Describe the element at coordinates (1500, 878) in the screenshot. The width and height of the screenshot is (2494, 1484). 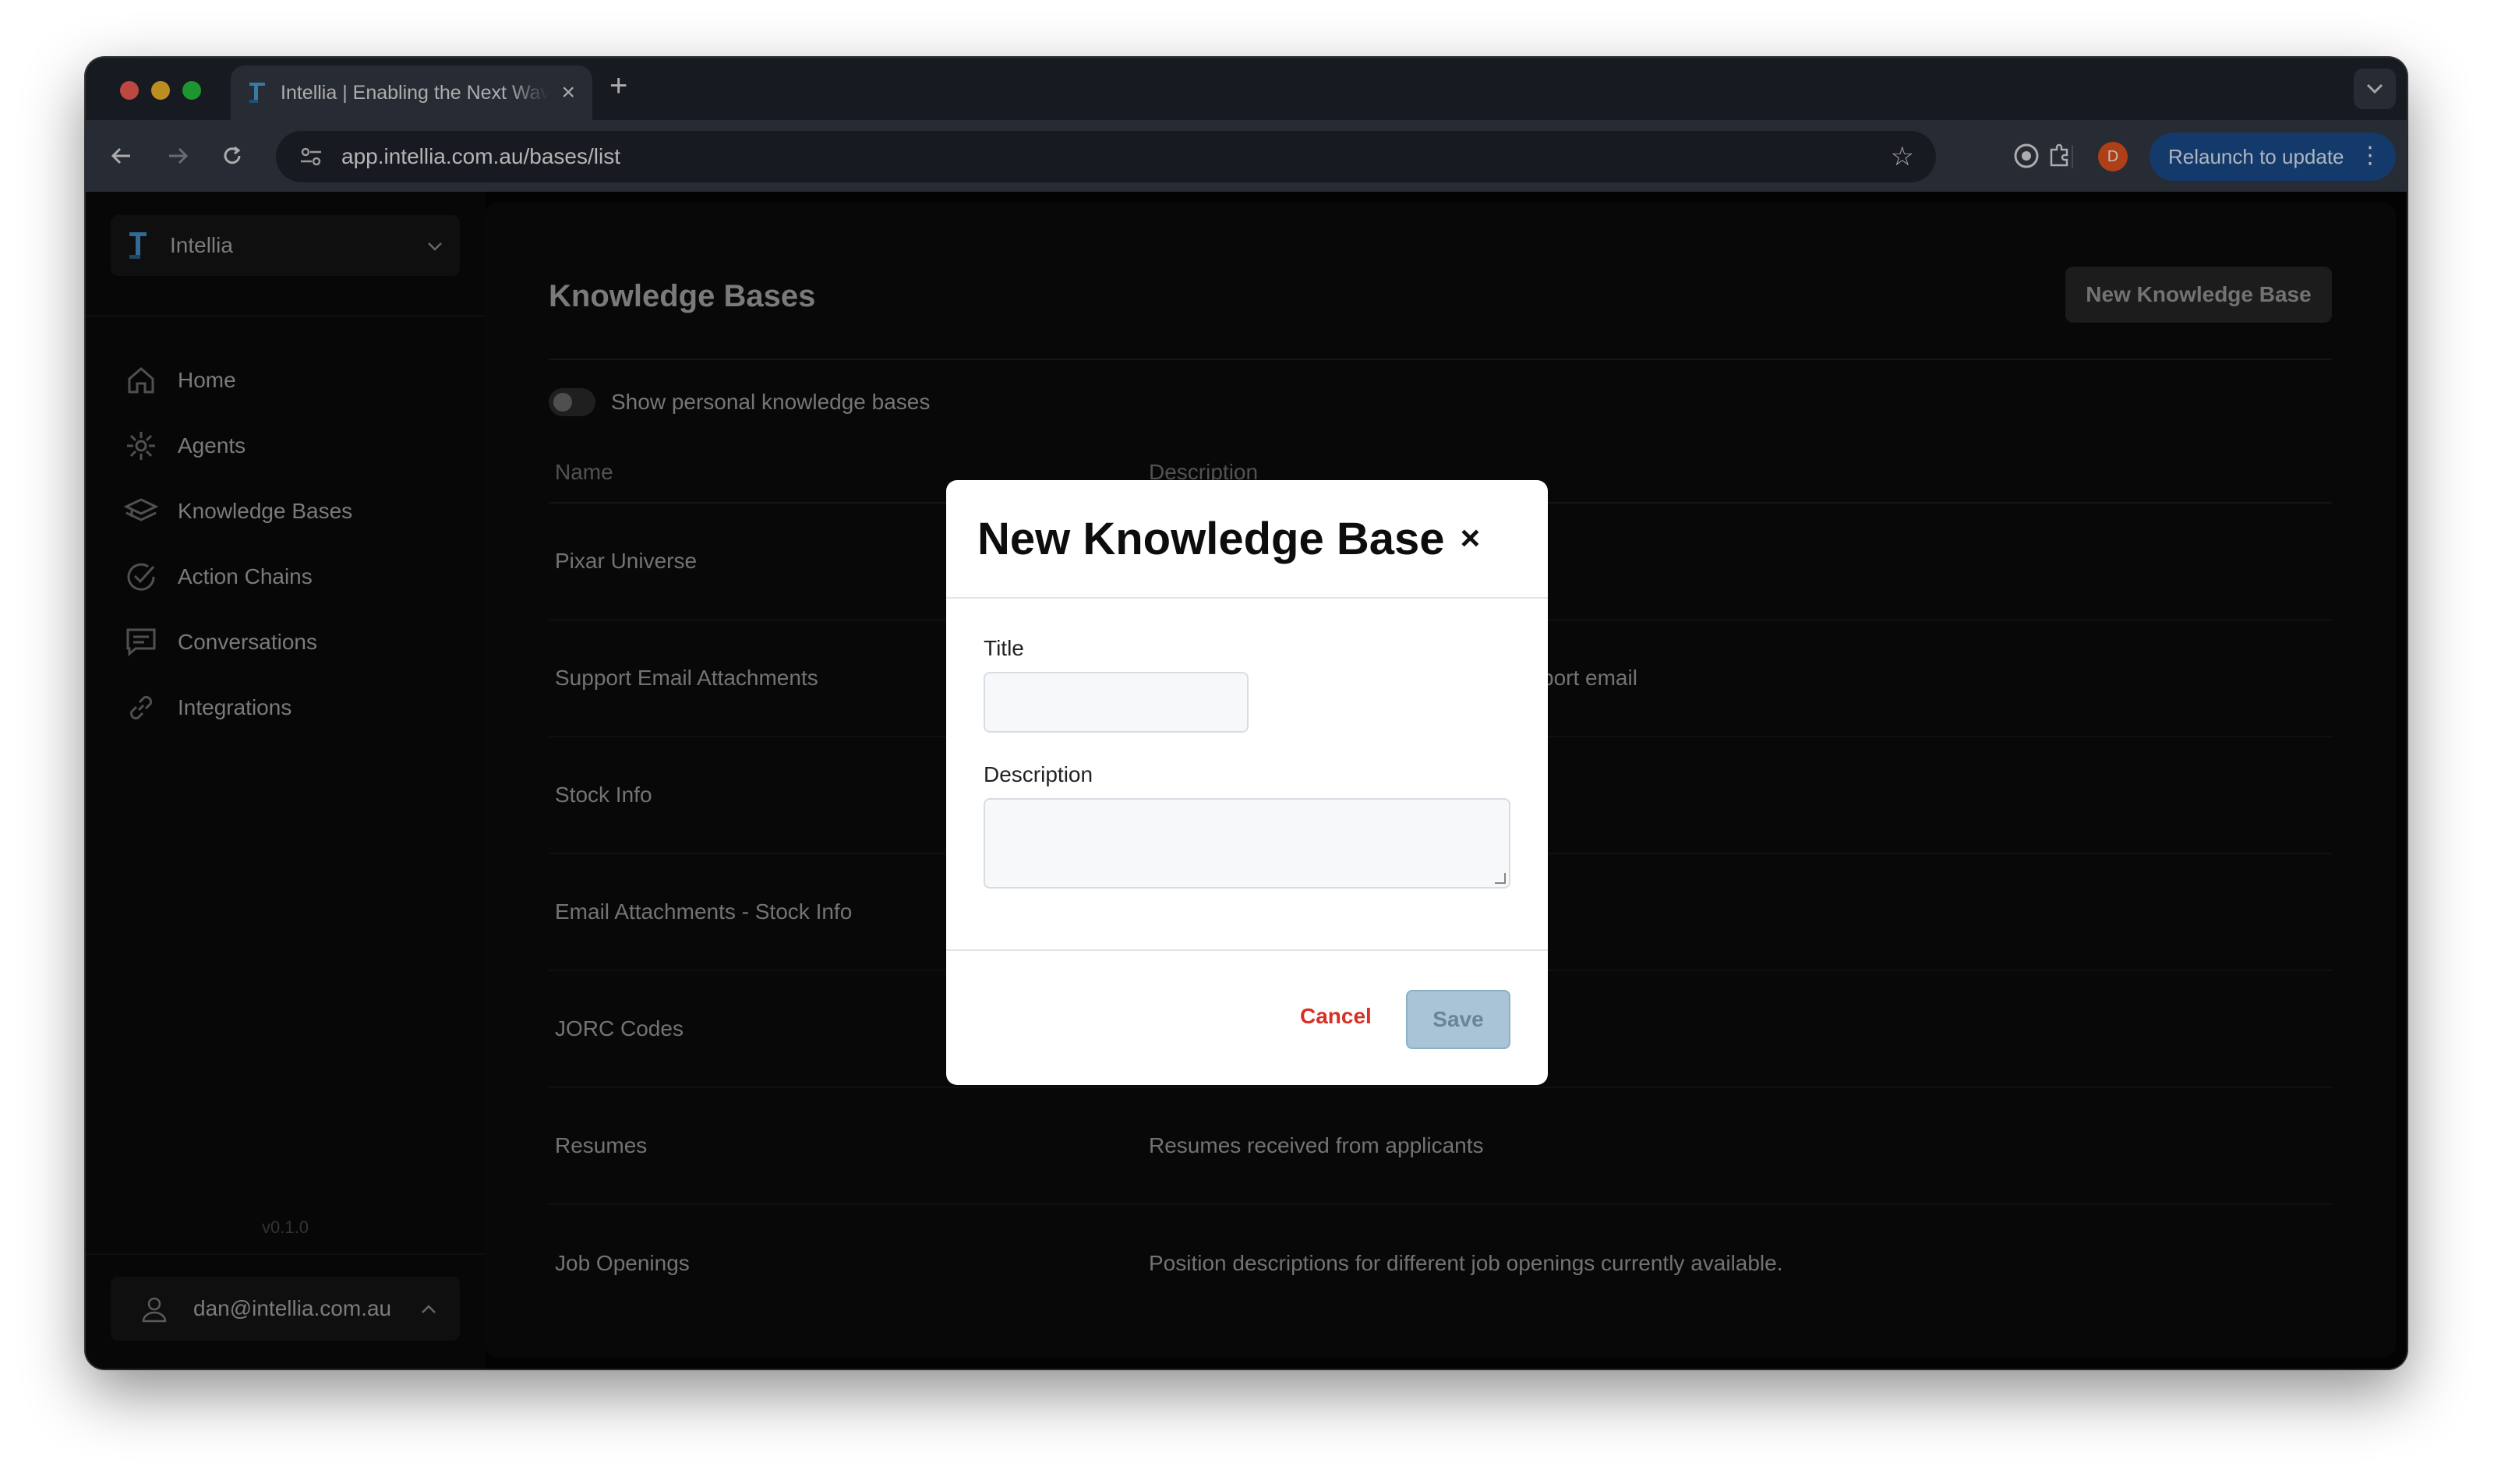
I see `resize-handle-icon` at that location.